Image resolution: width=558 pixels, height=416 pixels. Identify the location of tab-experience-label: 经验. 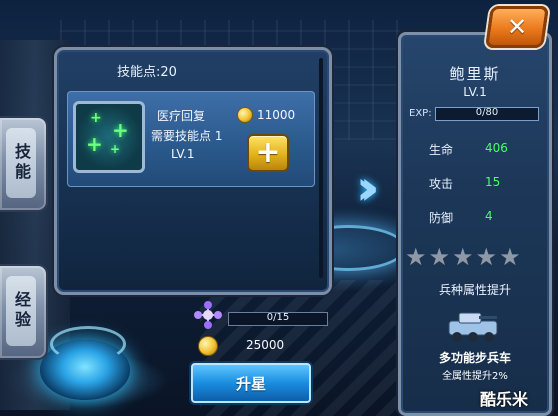
(21, 311).